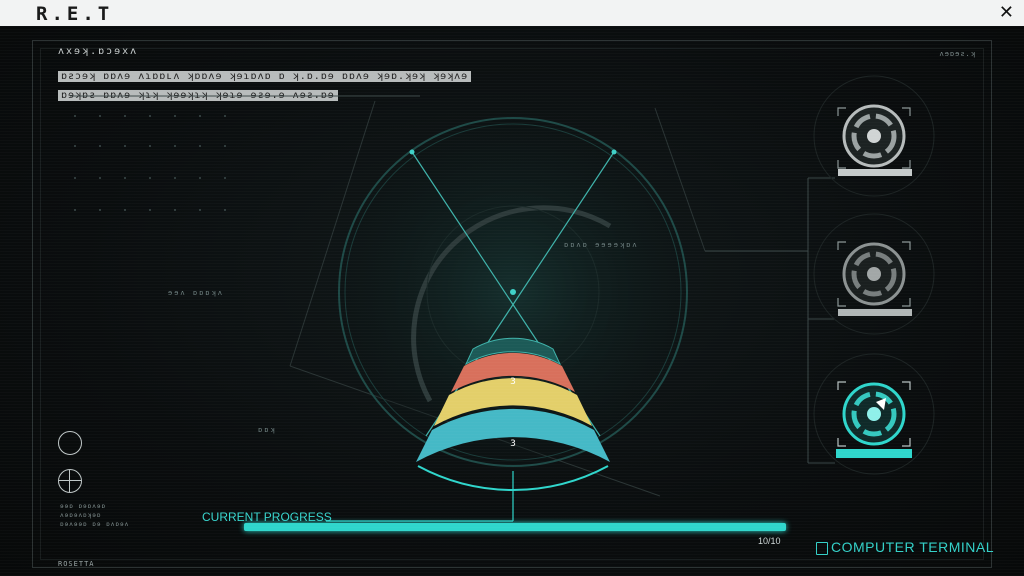 The image size is (1024, 576). I want to click on app-logo: R.E.T, so click(75, 14).